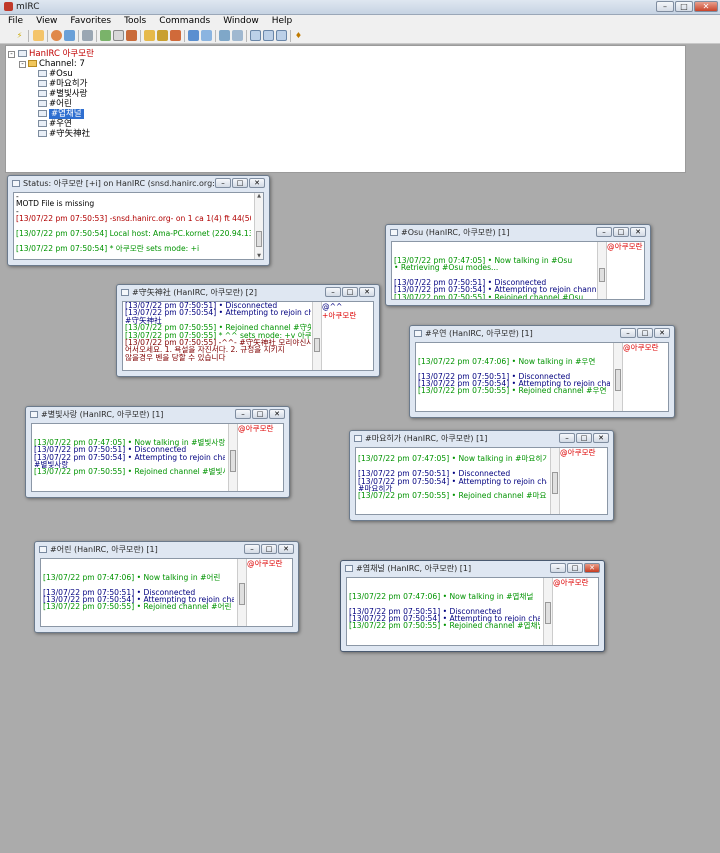 This screenshot has width=720, height=853. I want to click on nick-item: @^^, so click(332, 307).